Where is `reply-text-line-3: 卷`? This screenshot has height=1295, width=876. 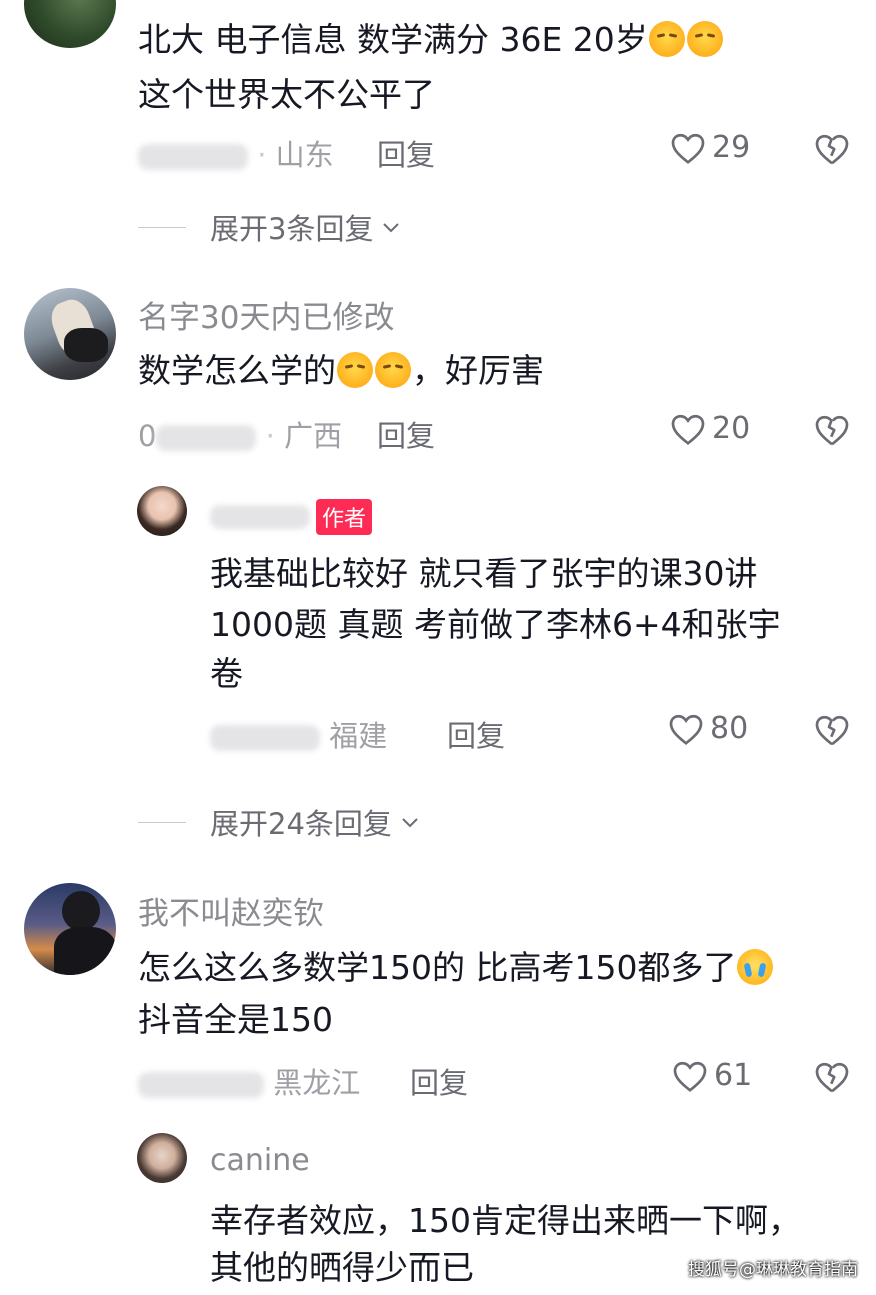 reply-text-line-3: 卷 is located at coordinates (226, 673).